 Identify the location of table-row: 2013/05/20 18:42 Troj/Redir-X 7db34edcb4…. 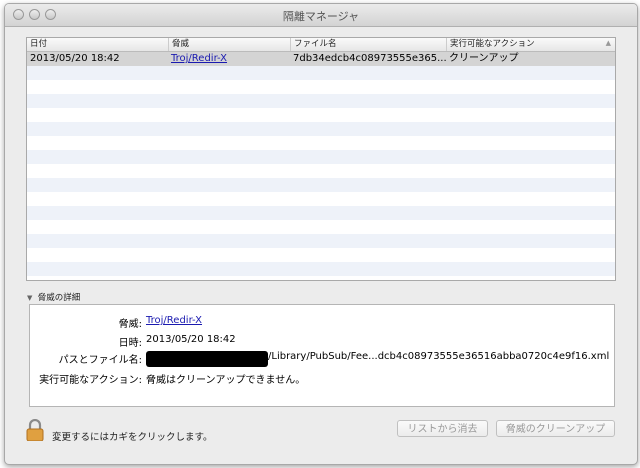
(321, 59).